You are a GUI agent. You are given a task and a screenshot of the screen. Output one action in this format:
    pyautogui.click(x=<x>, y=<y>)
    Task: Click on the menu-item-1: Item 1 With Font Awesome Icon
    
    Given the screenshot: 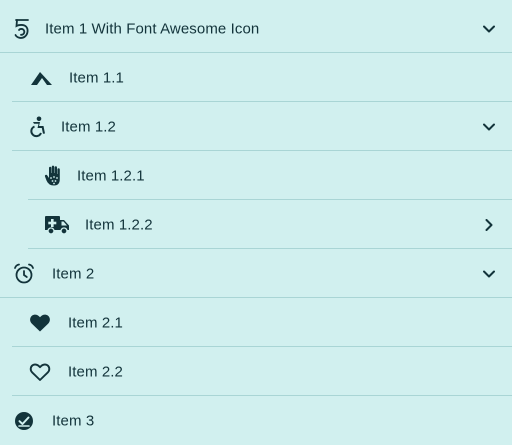 What is the action you would take?
    pyautogui.click(x=256, y=28)
    